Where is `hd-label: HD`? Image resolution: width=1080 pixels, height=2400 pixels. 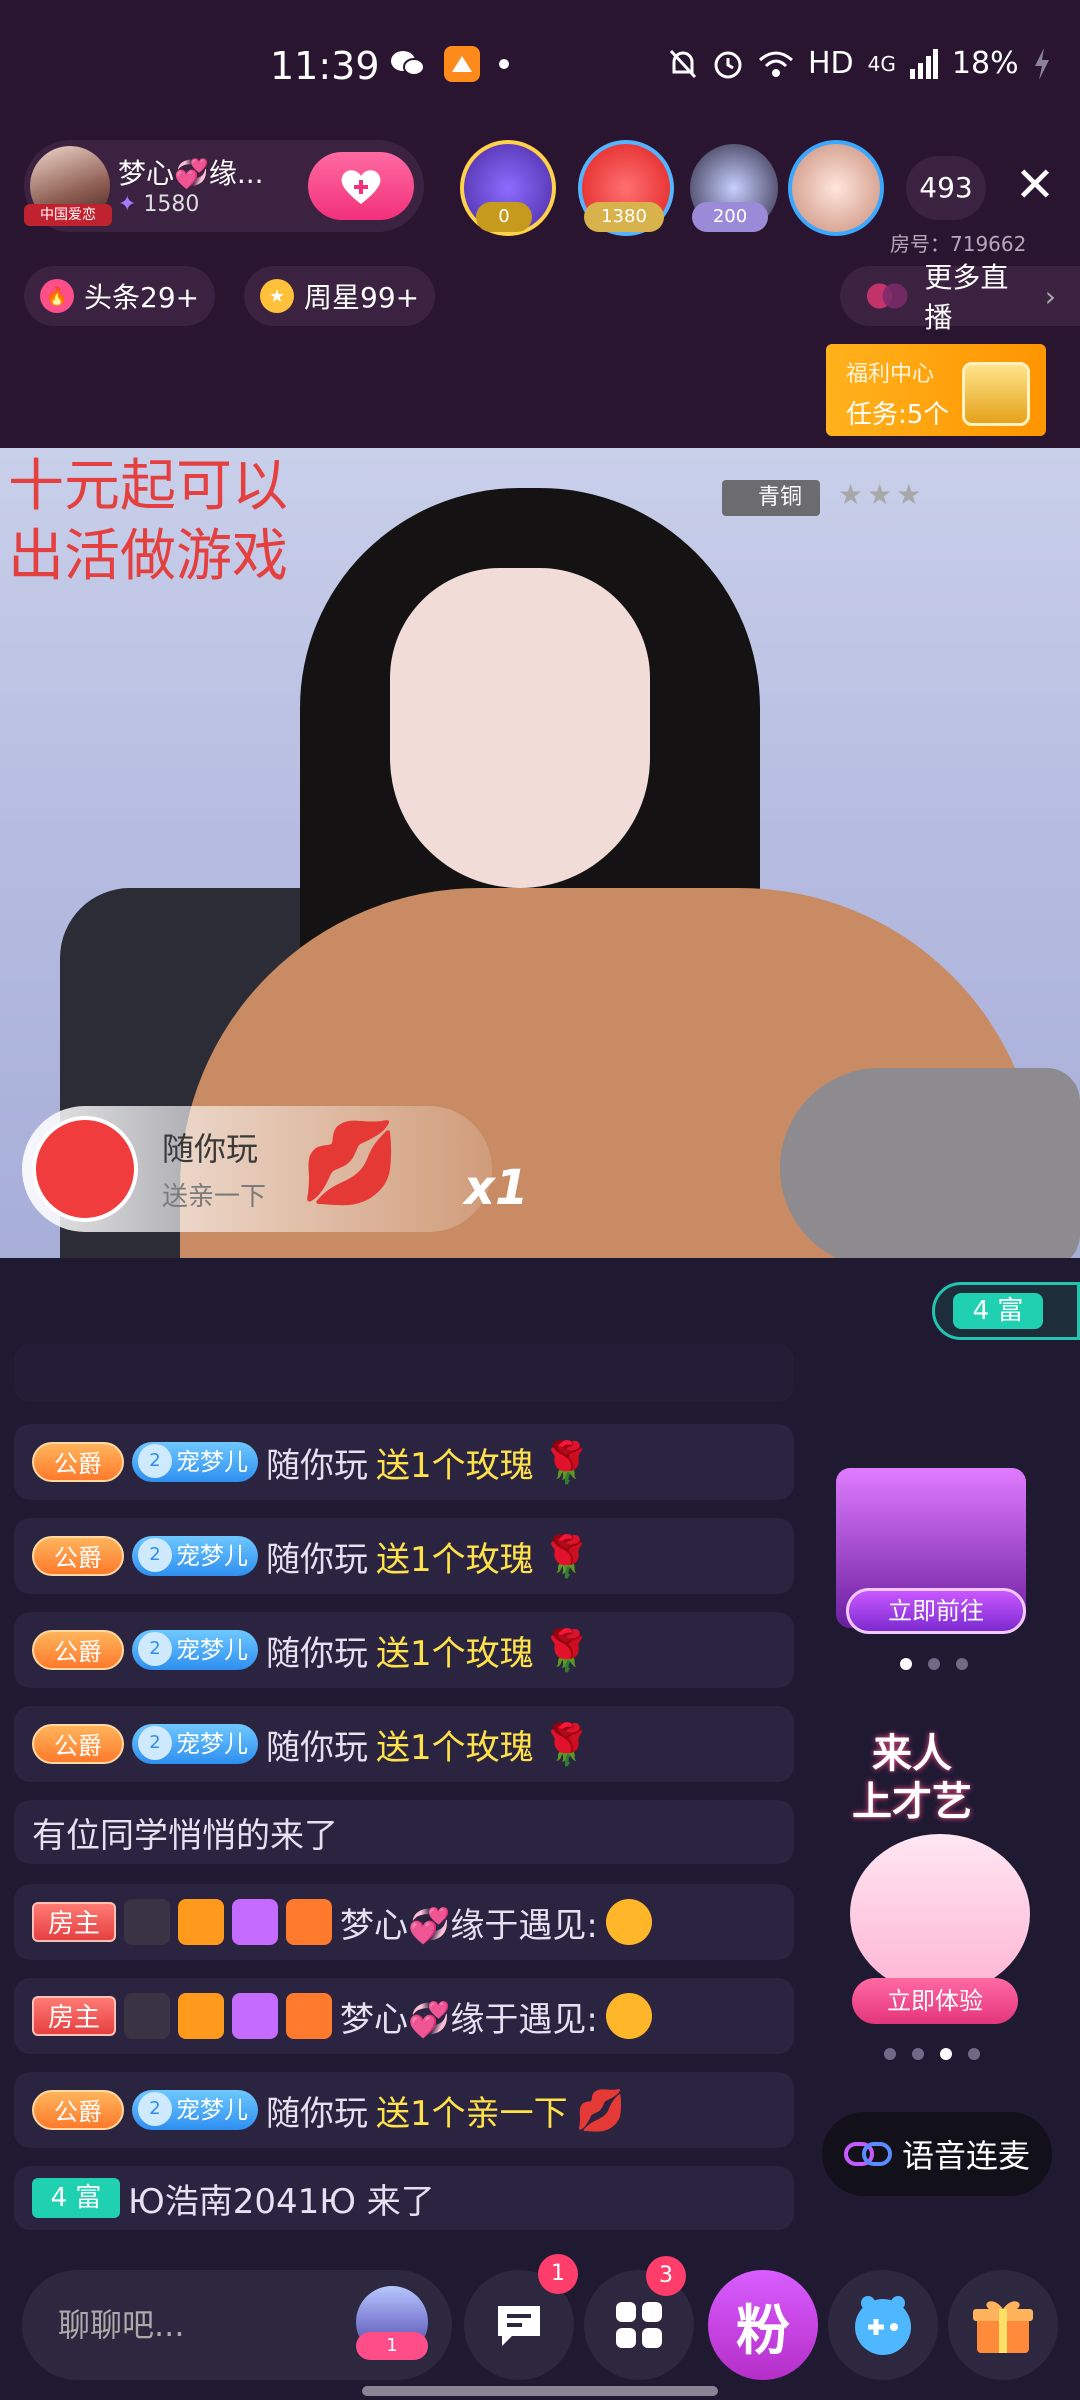 hd-label: HD is located at coordinates (831, 63).